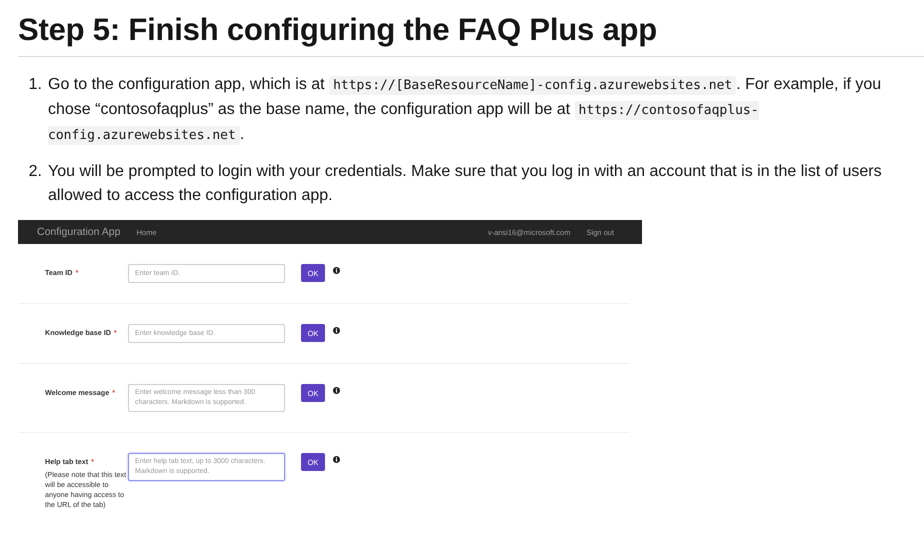 The height and width of the screenshot is (552, 924). What do you see at coordinates (35, 85) in the screenshot?
I see `step-number: 1.` at bounding box center [35, 85].